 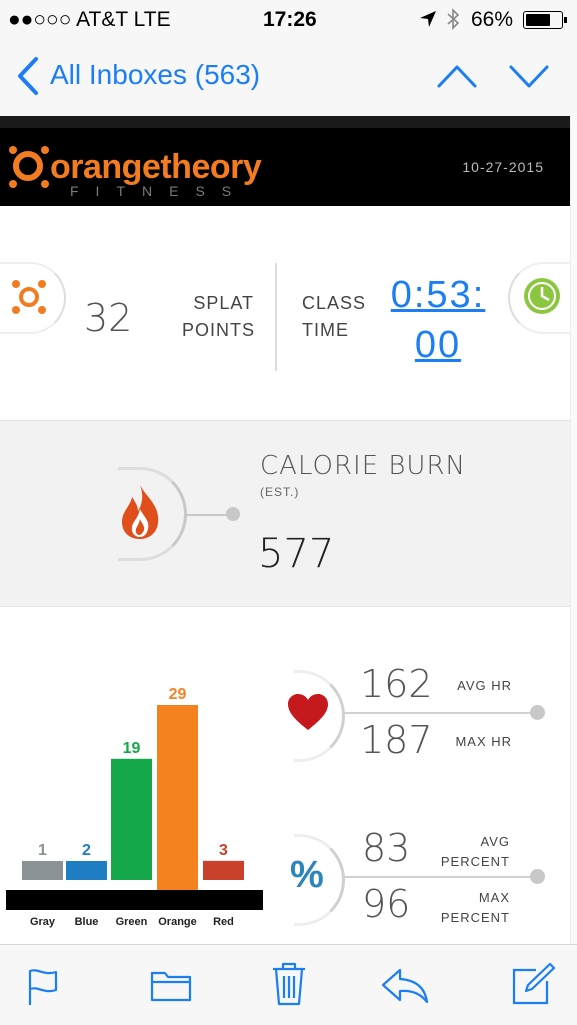 I want to click on avg-percent-value: 83, so click(x=386, y=848).